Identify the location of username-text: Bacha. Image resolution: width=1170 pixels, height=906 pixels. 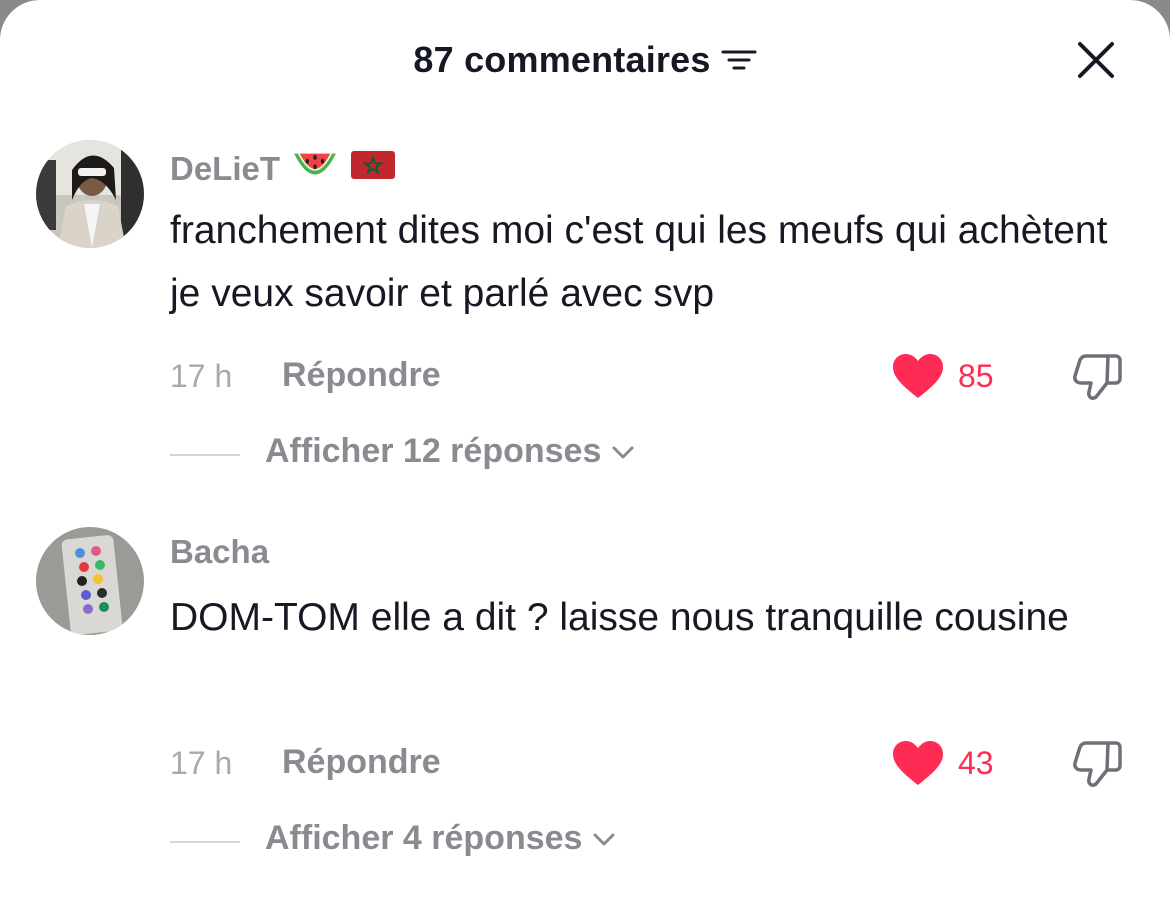
(220, 551).